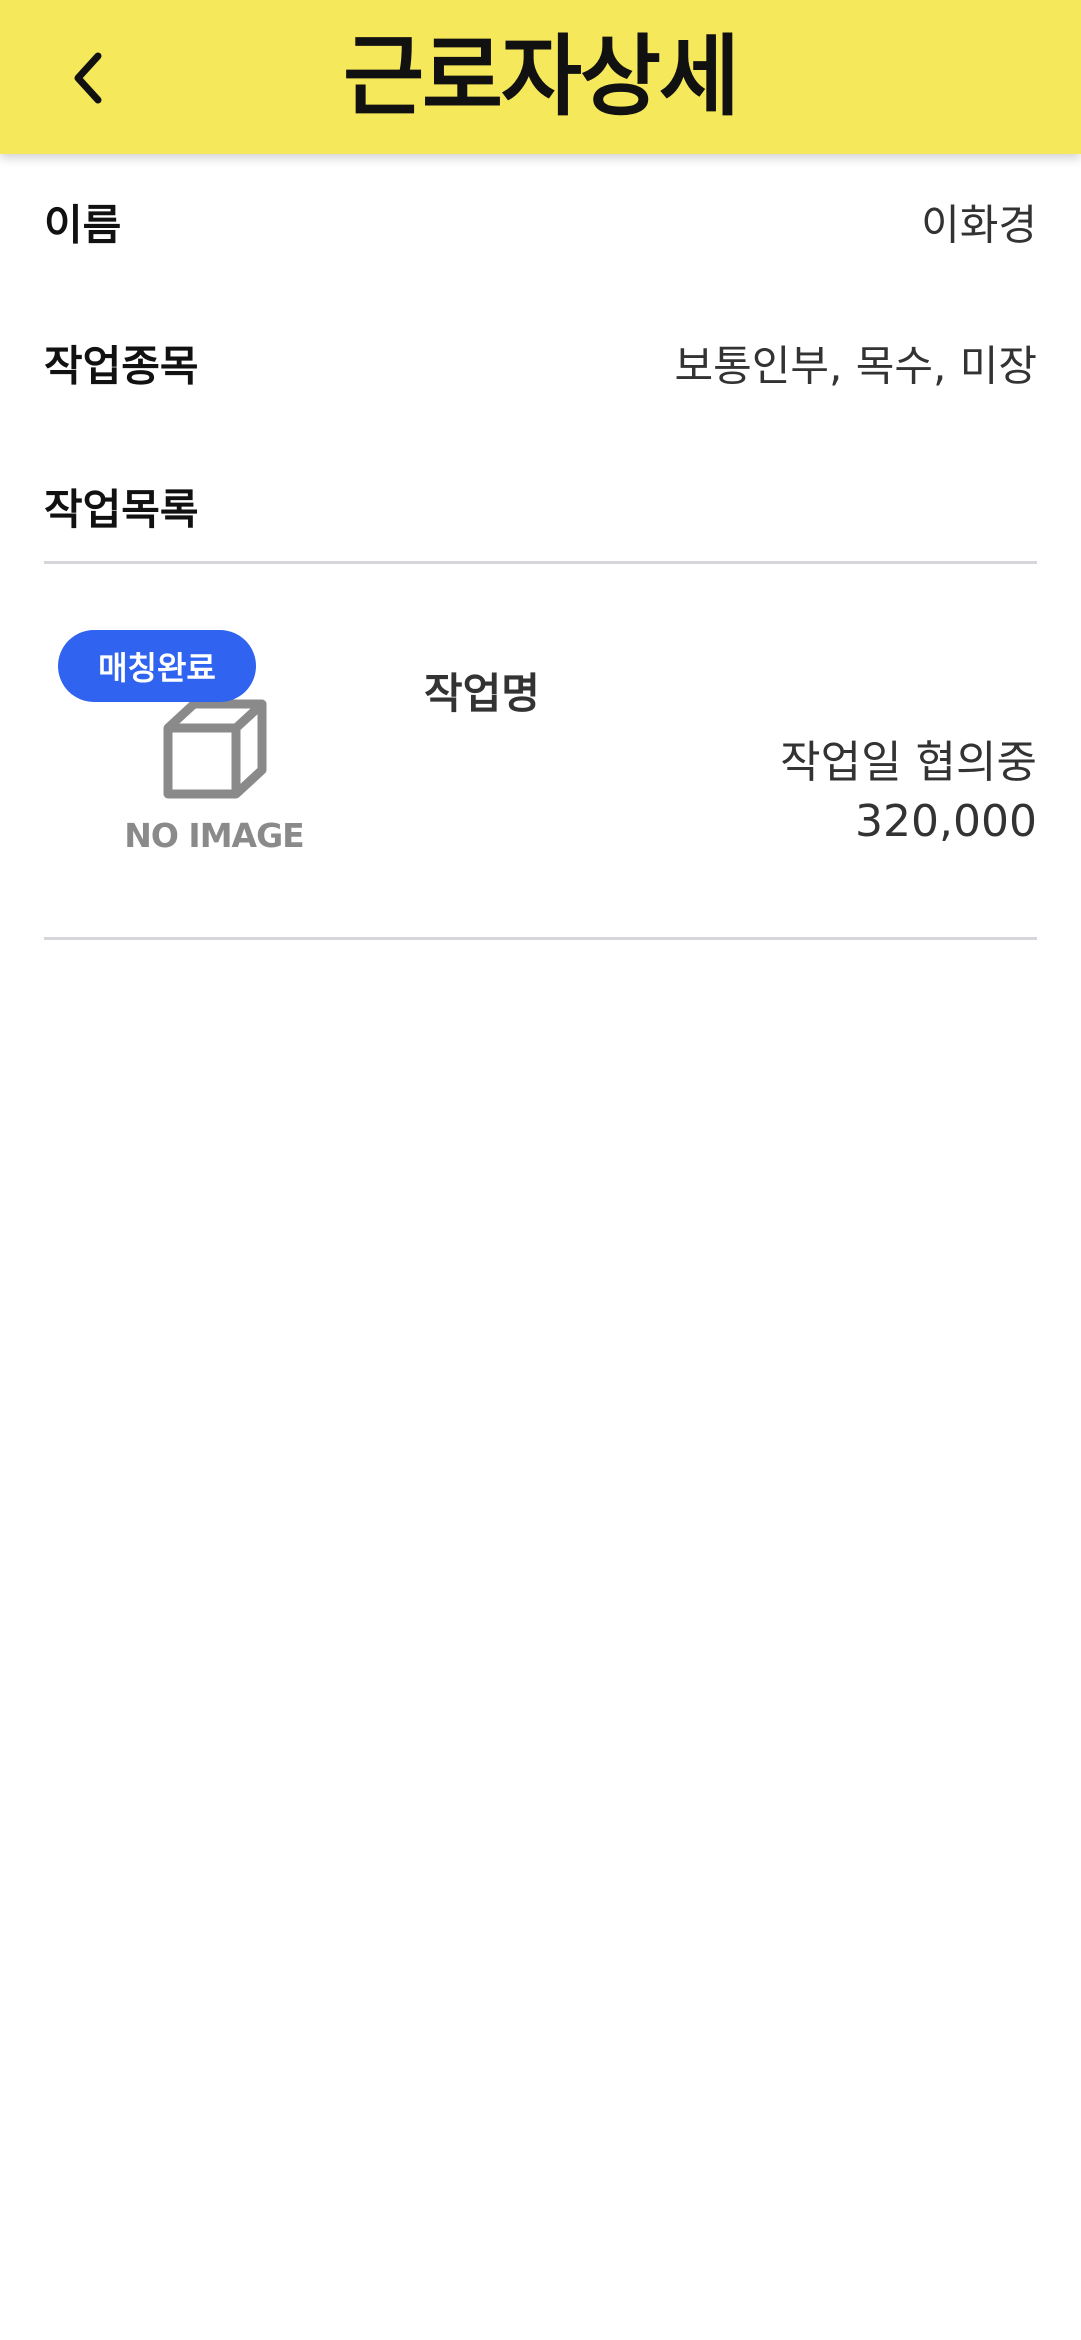 This screenshot has height=2340, width=1081. What do you see at coordinates (214, 835) in the screenshot?
I see `no-image-label: NO IMAGE` at bounding box center [214, 835].